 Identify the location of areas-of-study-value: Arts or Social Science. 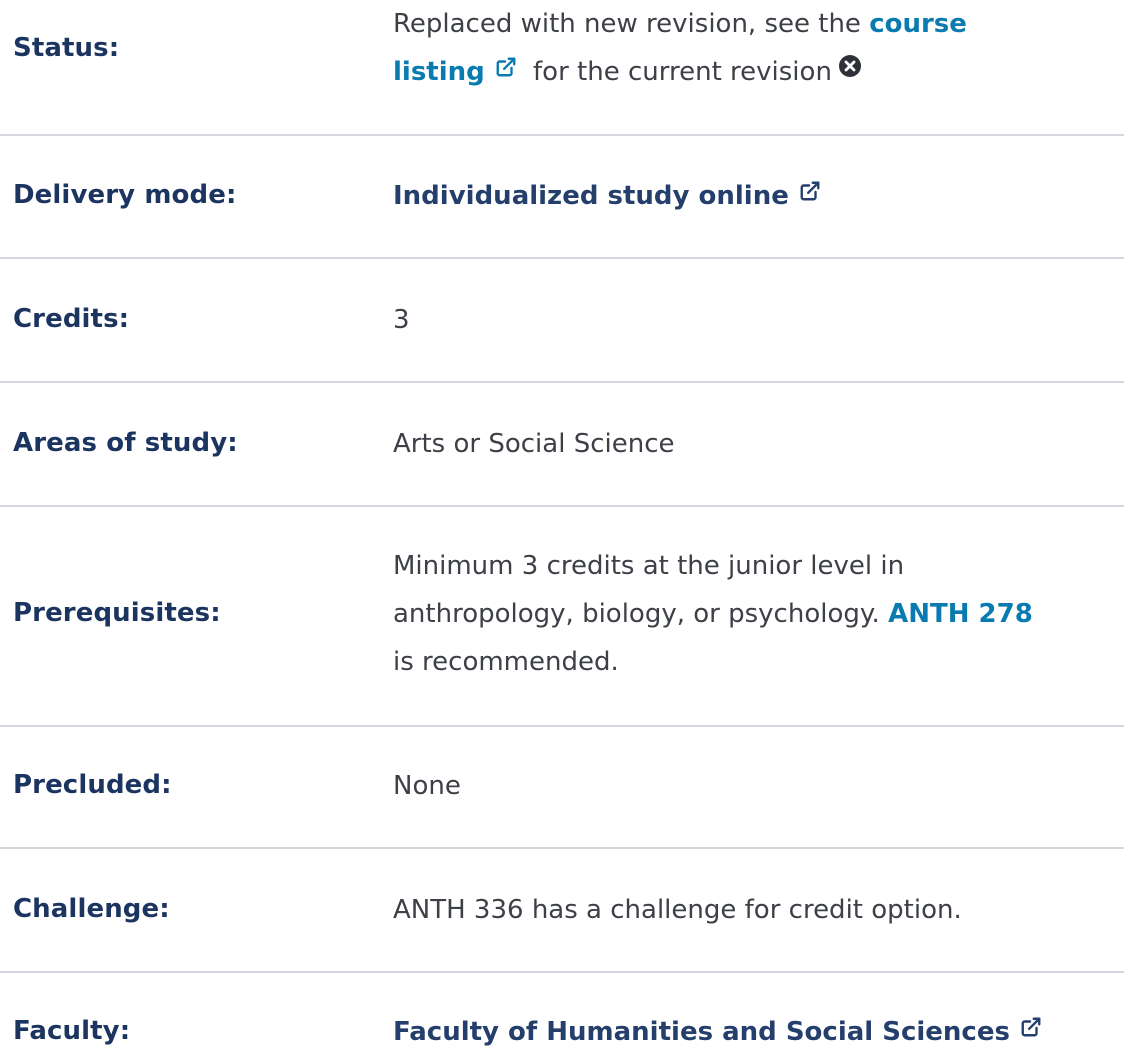
(534, 444).